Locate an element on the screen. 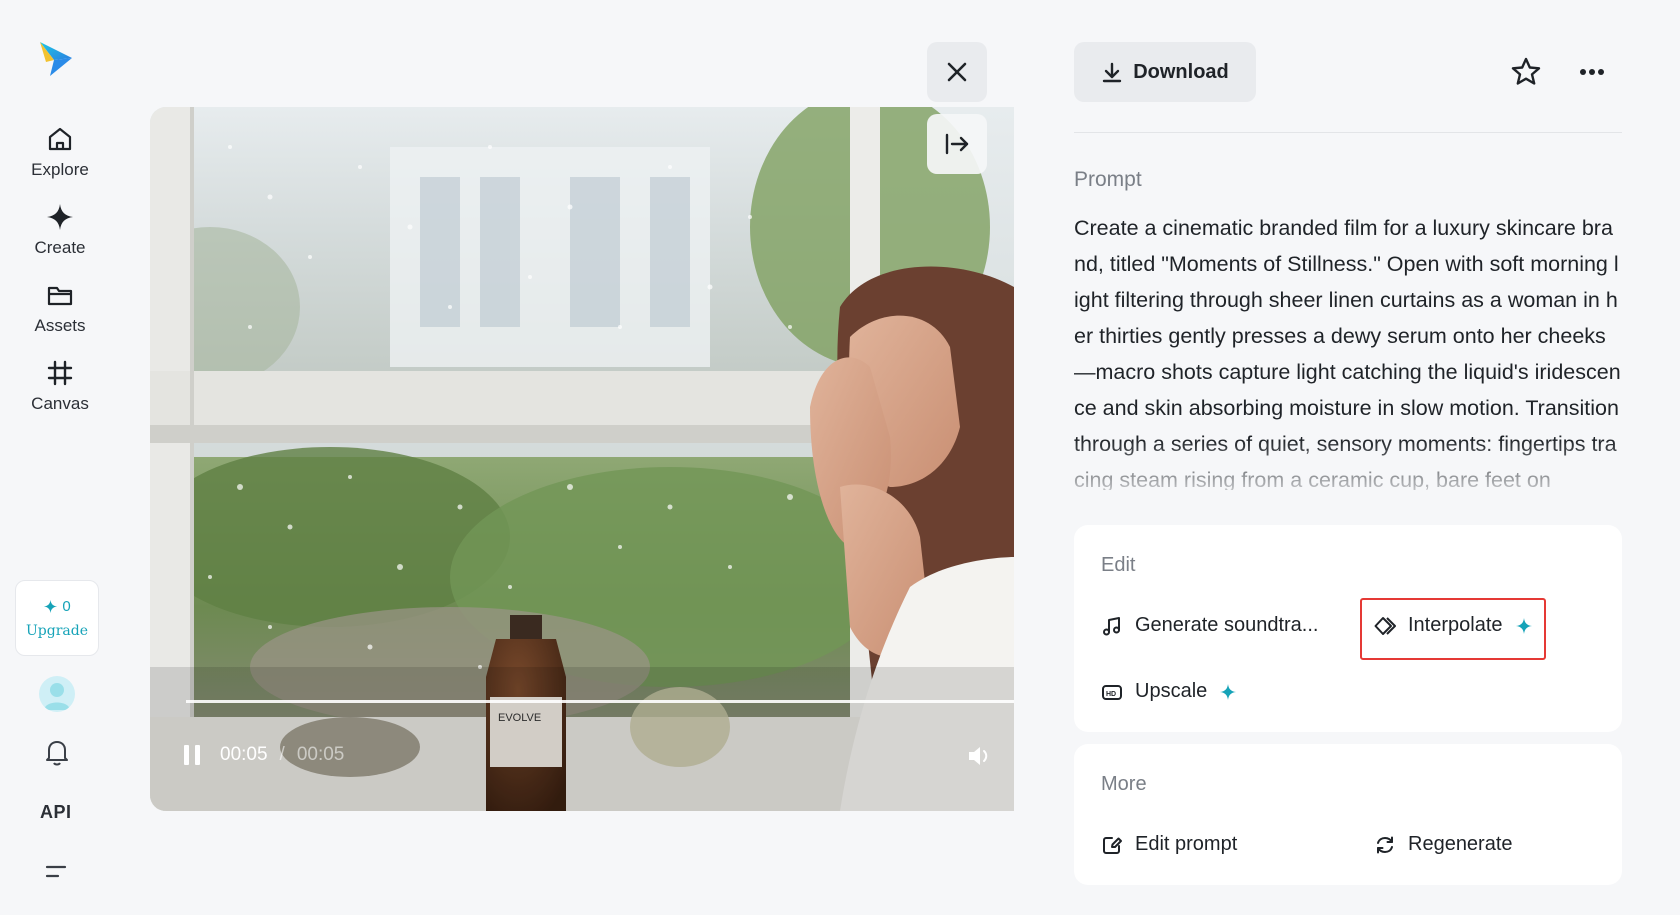 The height and width of the screenshot is (915, 1680). sidebar-item-create: Create is located at coordinates (60, 237).